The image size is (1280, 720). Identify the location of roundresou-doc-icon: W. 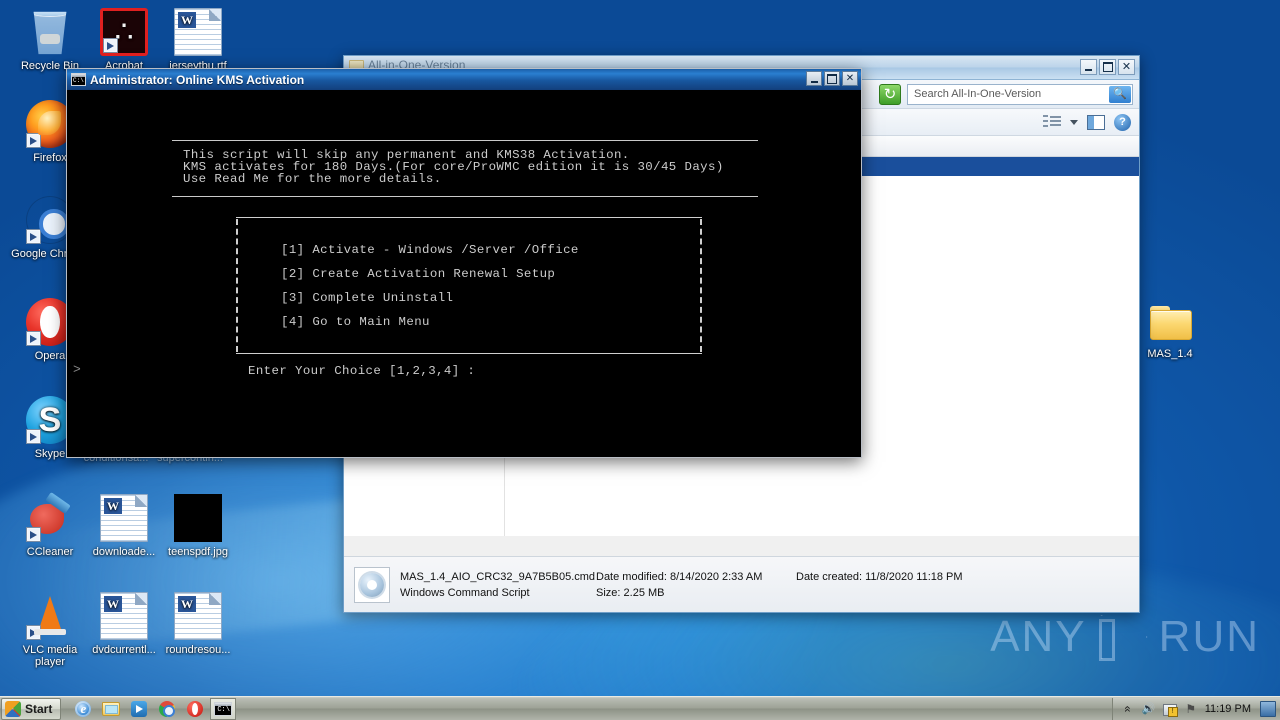
(198, 616).